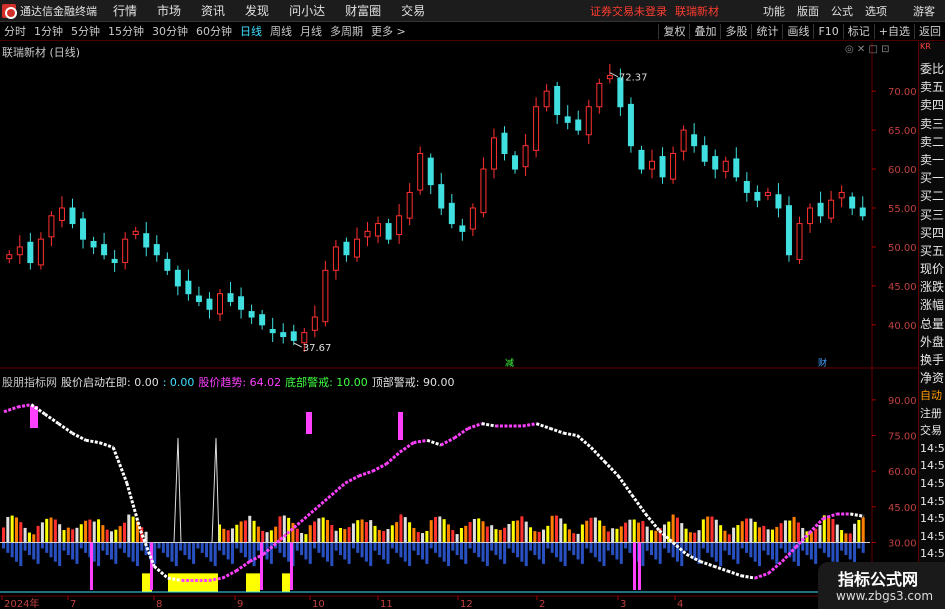 The height and width of the screenshot is (609, 945). I want to click on side2-item-9: 14:56, so click(932, 554).